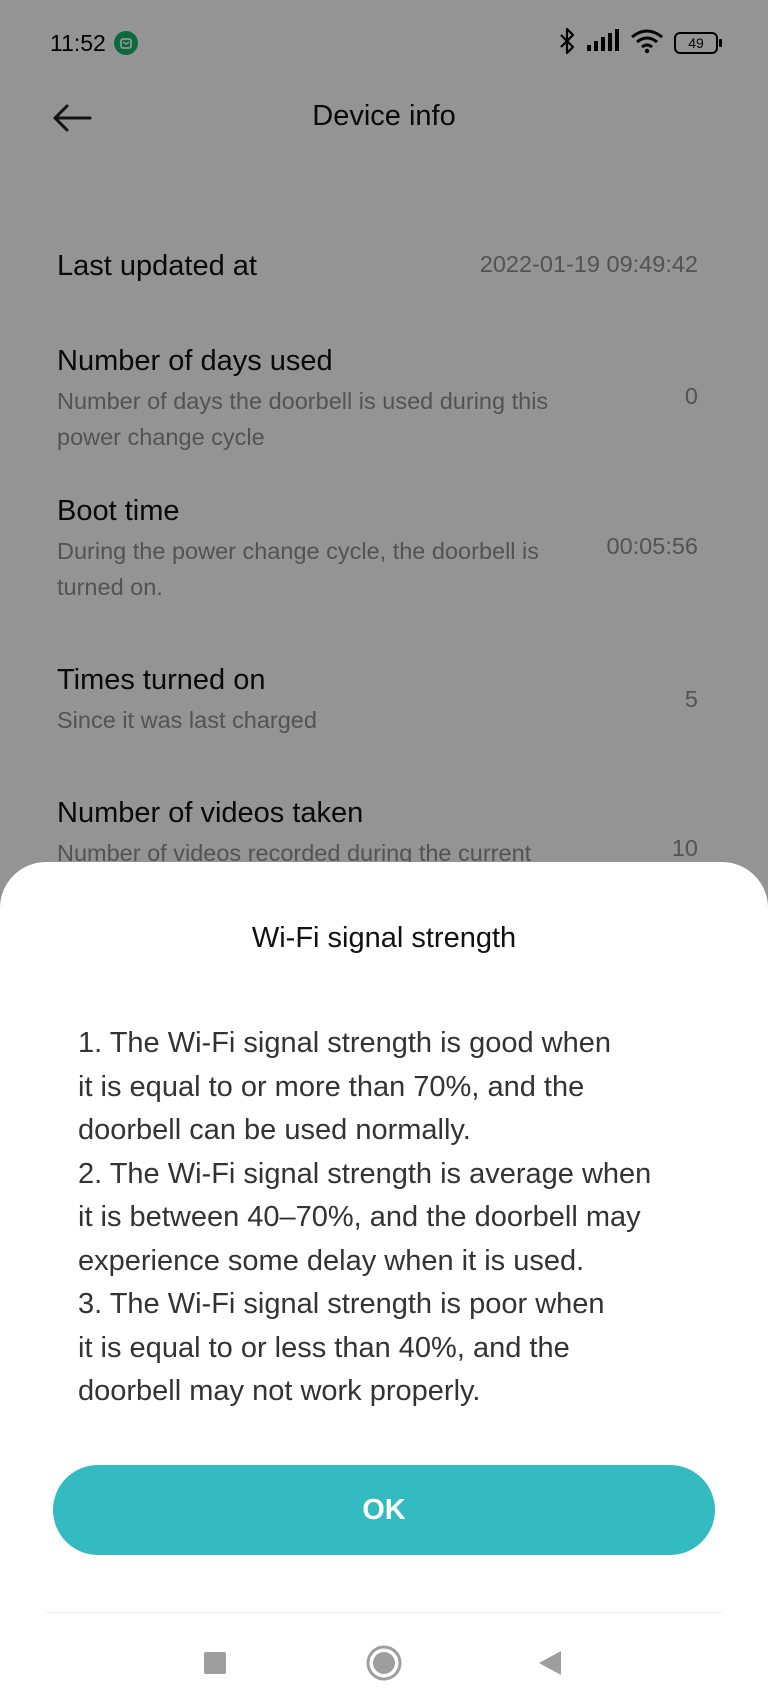  What do you see at coordinates (384, 1612) in the screenshot?
I see `divider` at bounding box center [384, 1612].